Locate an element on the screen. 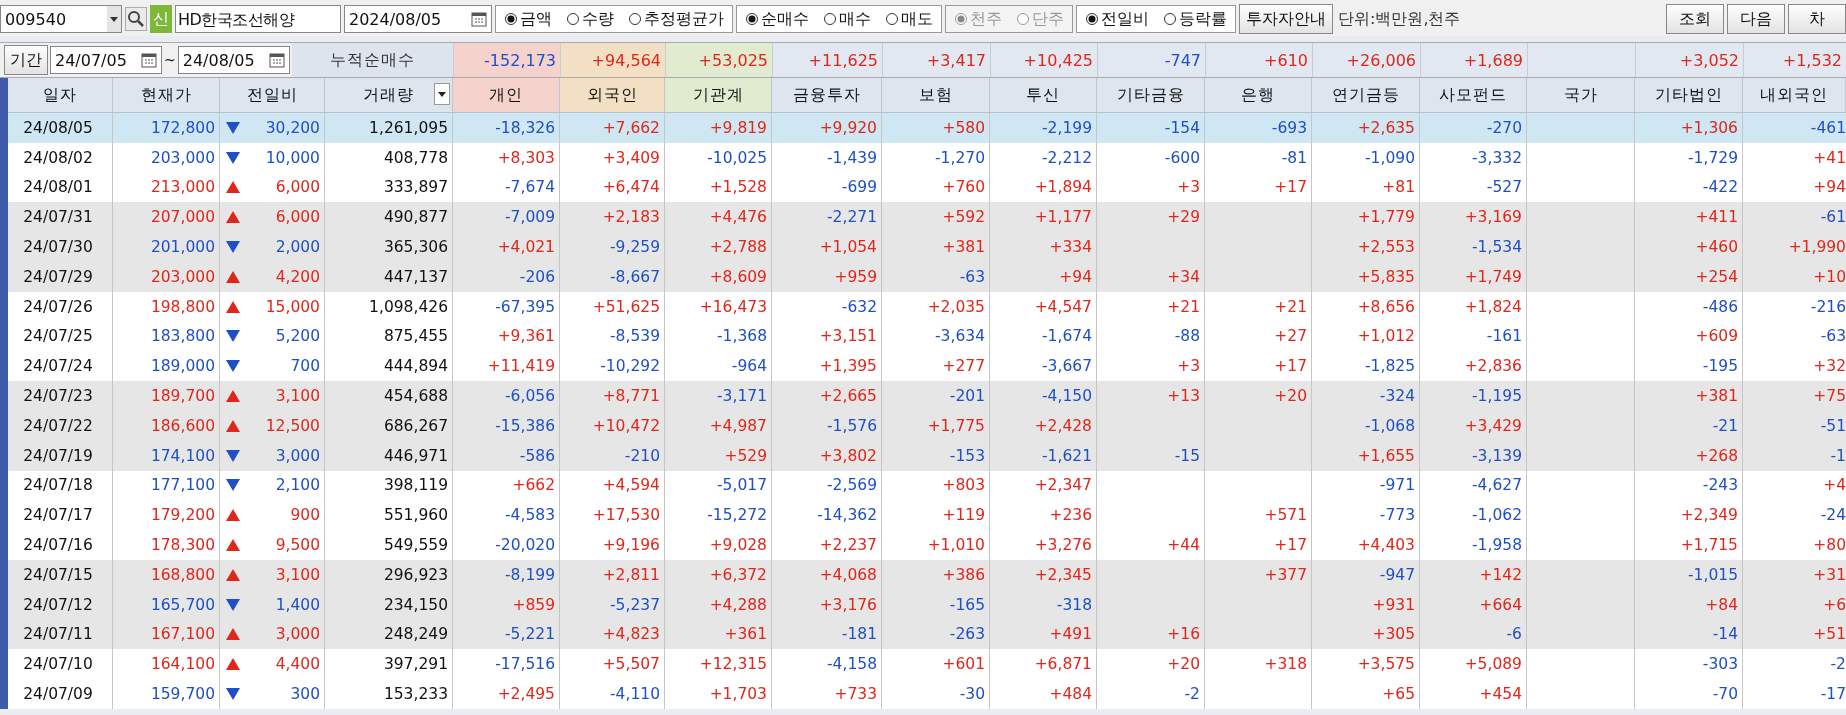  table-row: 24/07/12 165,700 1,400 234,150 +859 -5,237 +4,288 +3,176 -165 -318 +931 +664 +84 +6 is located at coordinates (927, 604).